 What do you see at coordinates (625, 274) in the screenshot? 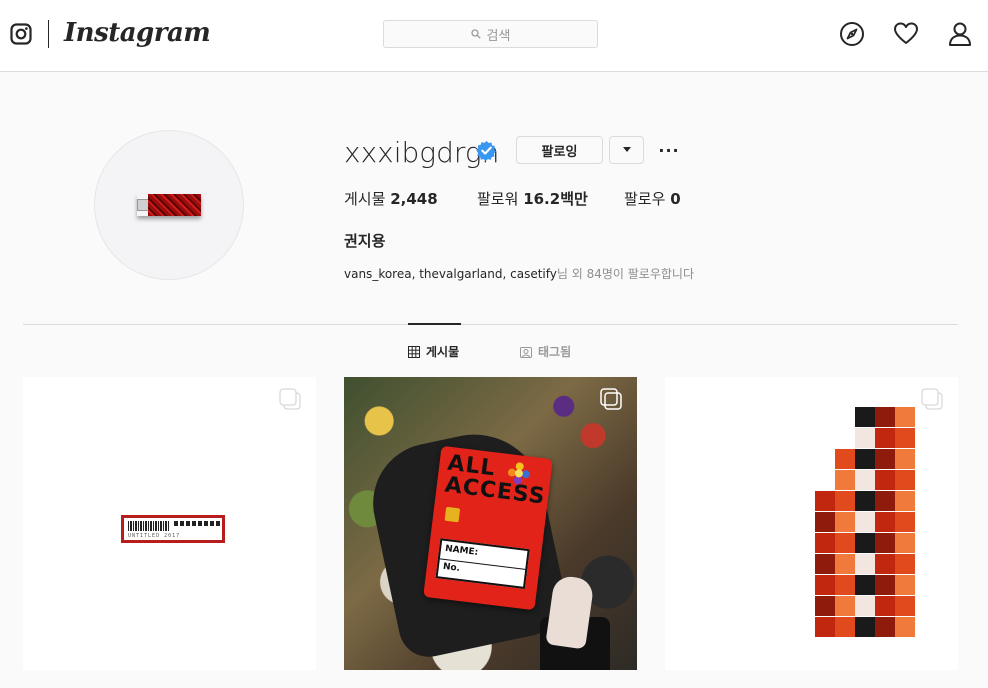
I see `followed-by-suffix: 님 외 84명이 팔로우합니다` at bounding box center [625, 274].